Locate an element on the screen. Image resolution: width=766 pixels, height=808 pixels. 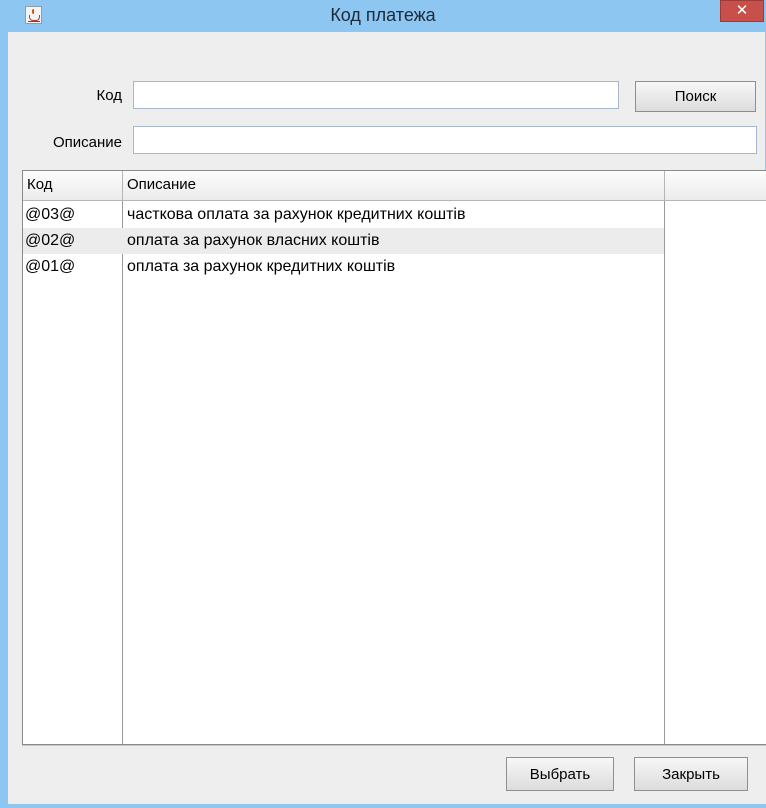
table-row: @02@ оплата за рахунок власних коштів is located at coordinates (343, 241).